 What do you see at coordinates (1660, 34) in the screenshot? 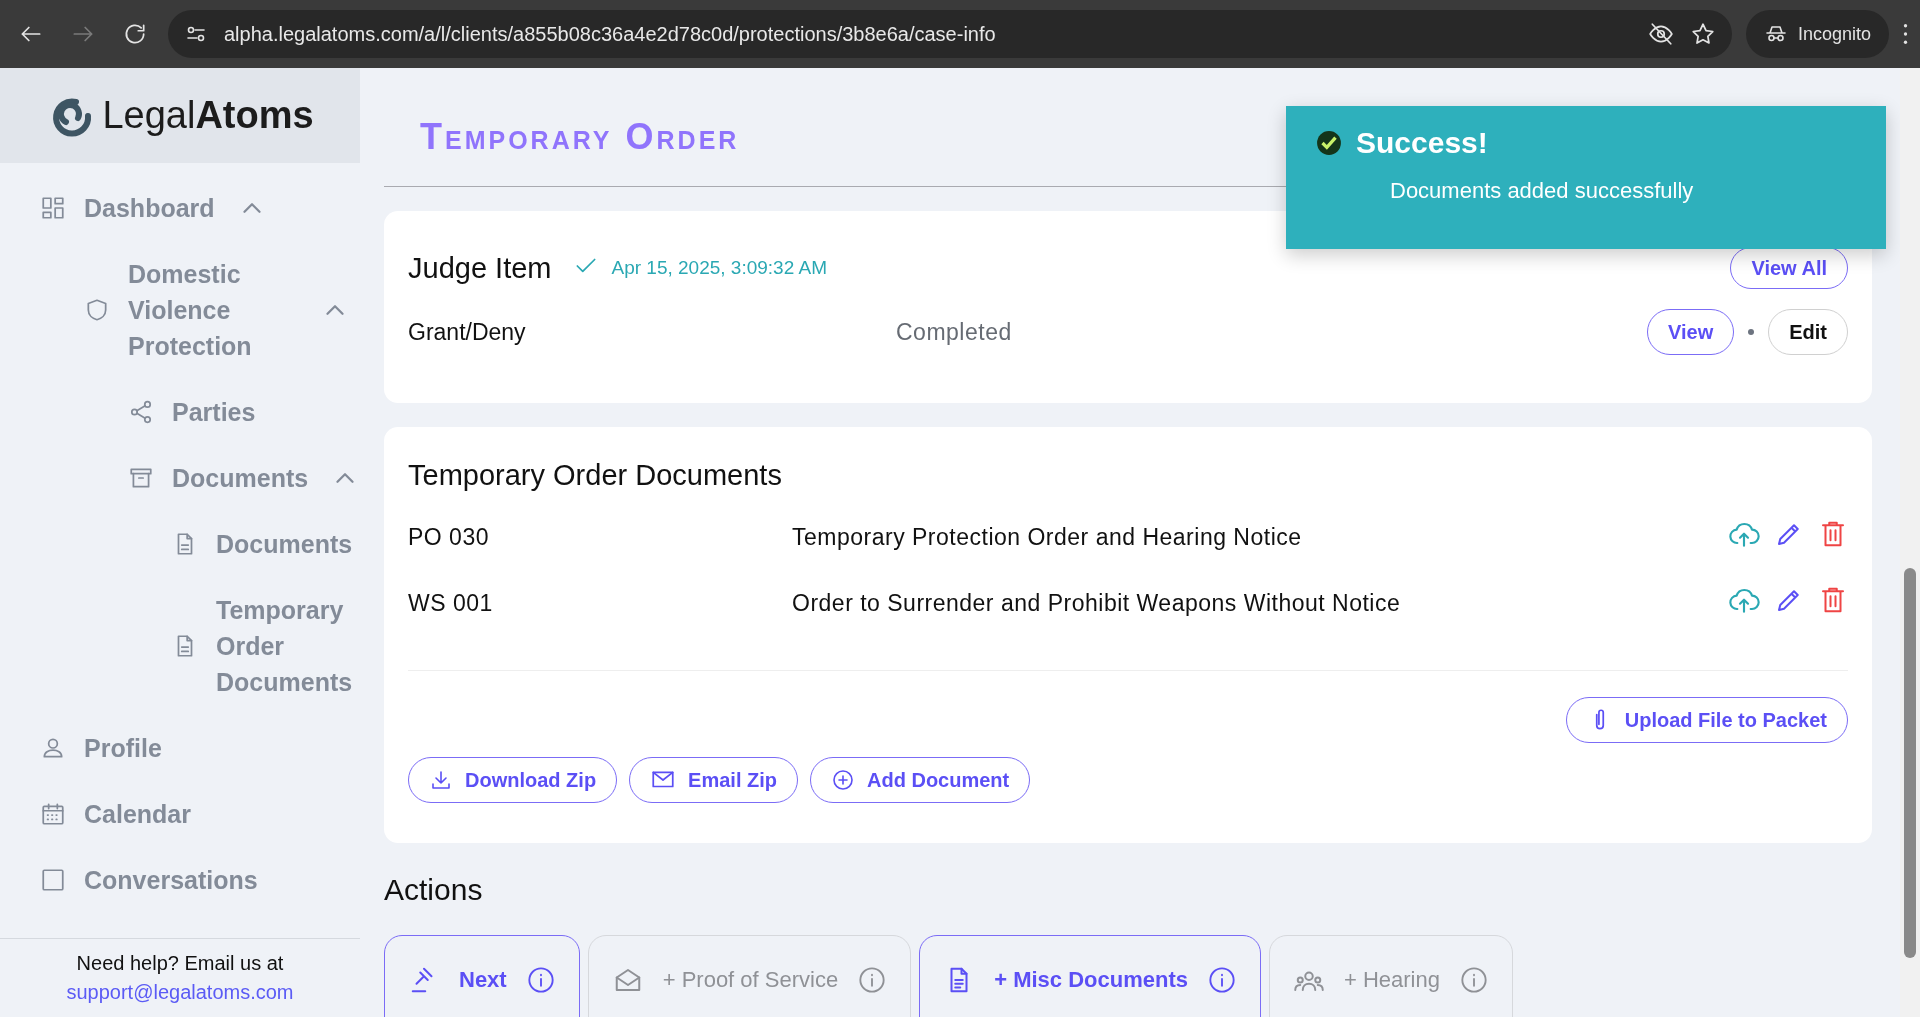
I see `eye-slash-icon` at bounding box center [1660, 34].